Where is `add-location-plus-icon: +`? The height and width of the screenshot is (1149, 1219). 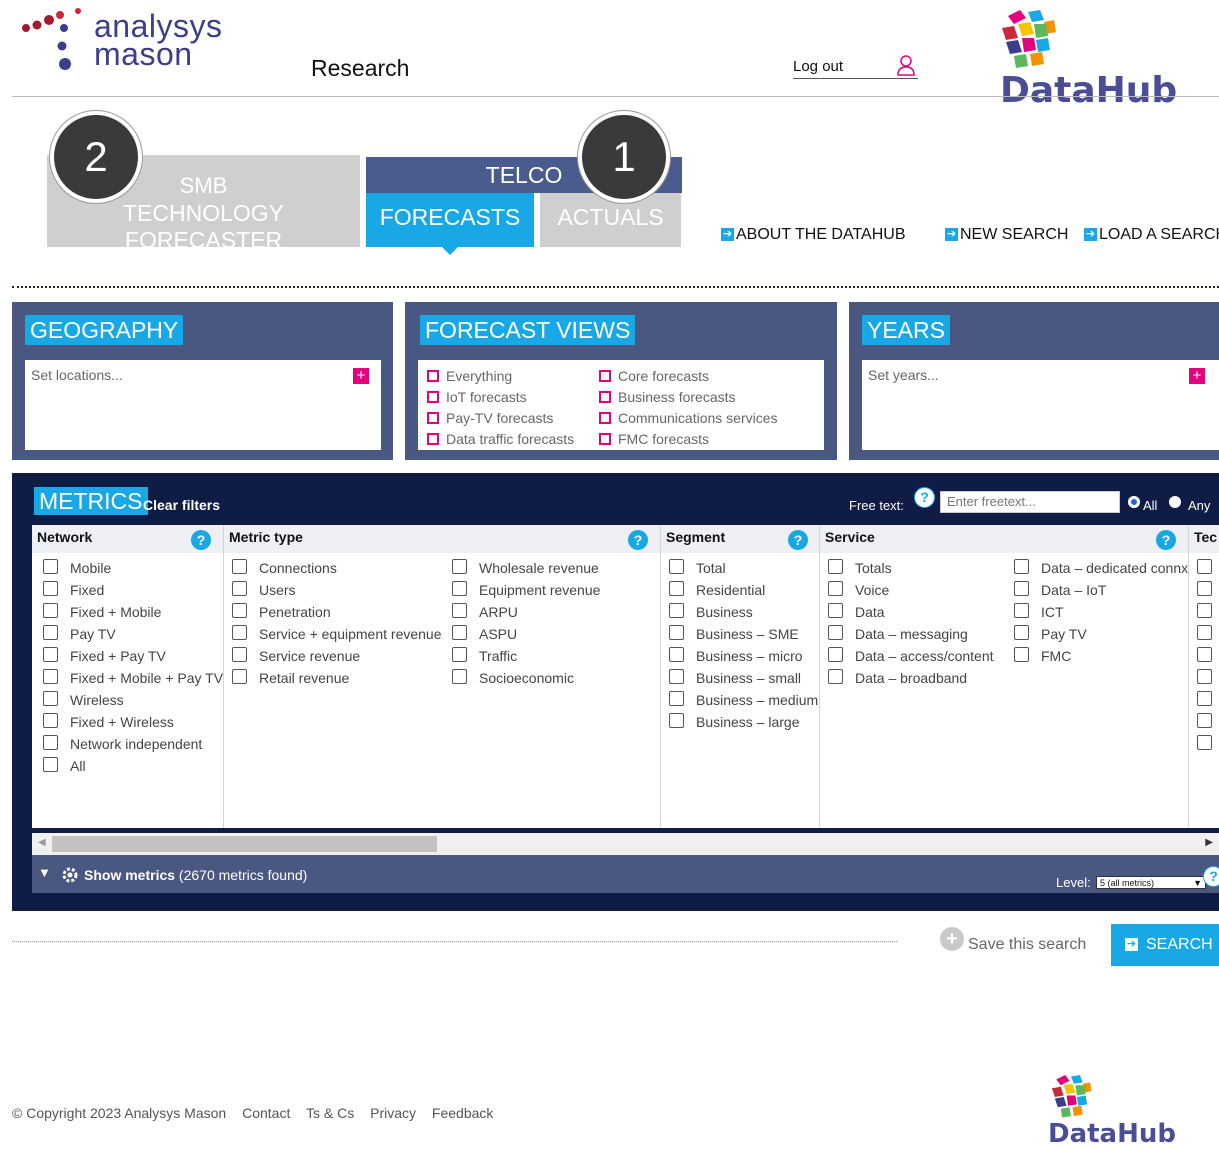 add-location-plus-icon: + is located at coordinates (361, 376).